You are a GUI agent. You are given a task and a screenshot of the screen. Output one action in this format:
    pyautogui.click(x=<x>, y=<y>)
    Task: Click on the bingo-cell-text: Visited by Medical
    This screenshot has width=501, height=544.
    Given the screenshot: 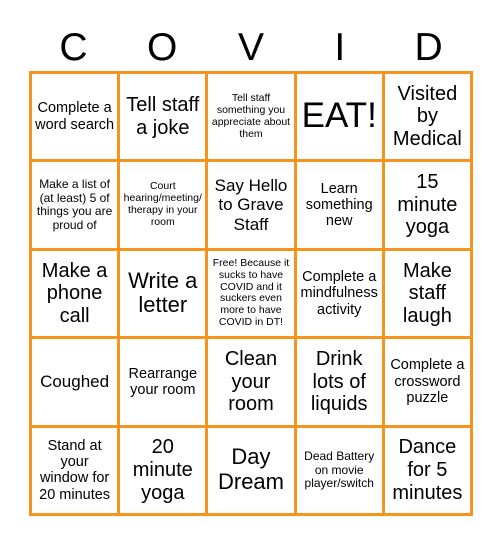 What is the action you would take?
    pyautogui.click(x=427, y=116)
    